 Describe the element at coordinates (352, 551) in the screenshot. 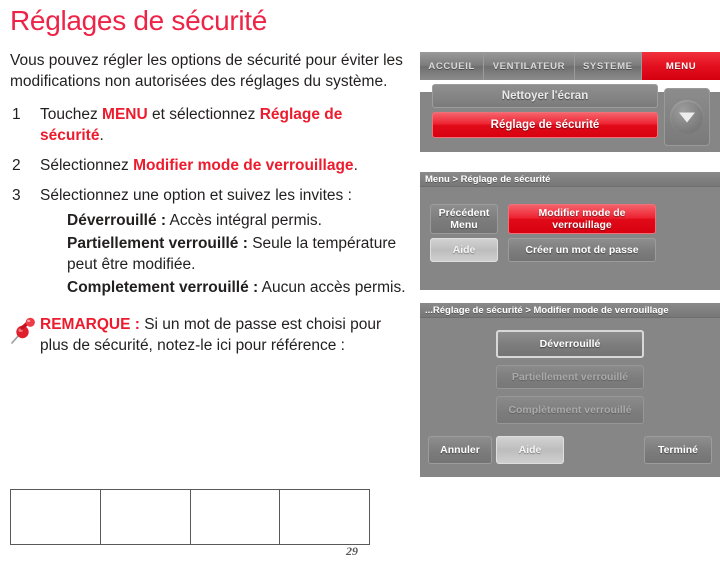

I see `page-number: 29` at that location.